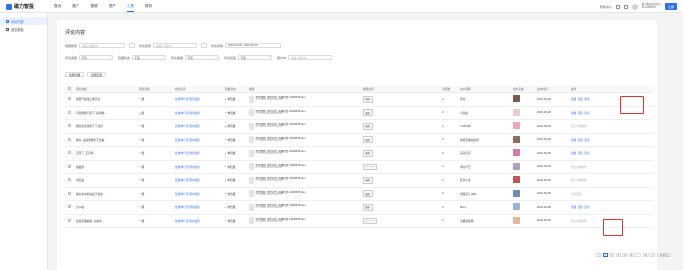 This screenshot has height=270, width=683. I want to click on select-all-checkbox, so click(69, 88).